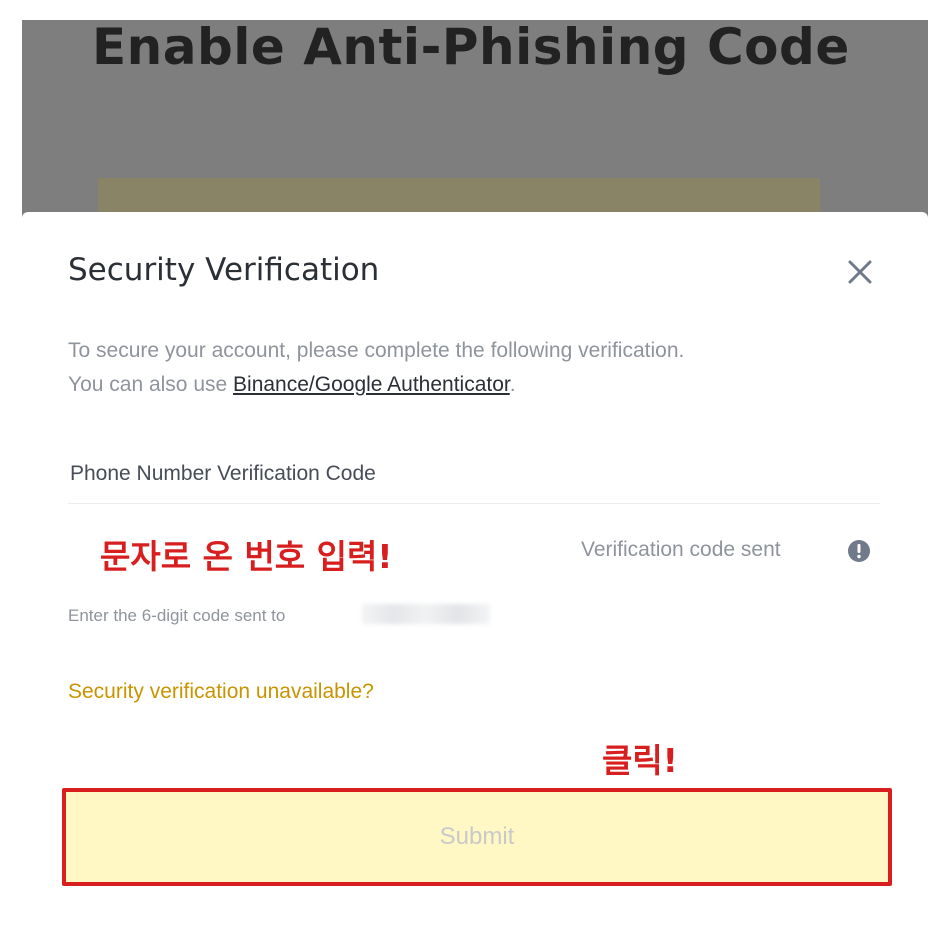 This screenshot has width=948, height=940. Describe the element at coordinates (860, 272) in the screenshot. I see `close-icon` at that location.